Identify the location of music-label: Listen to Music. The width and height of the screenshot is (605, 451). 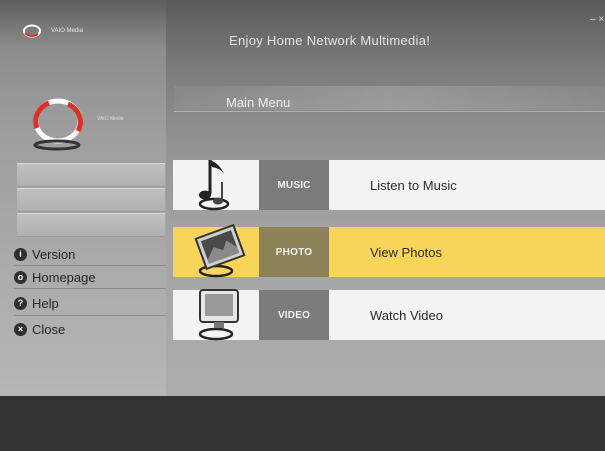
(413, 185).